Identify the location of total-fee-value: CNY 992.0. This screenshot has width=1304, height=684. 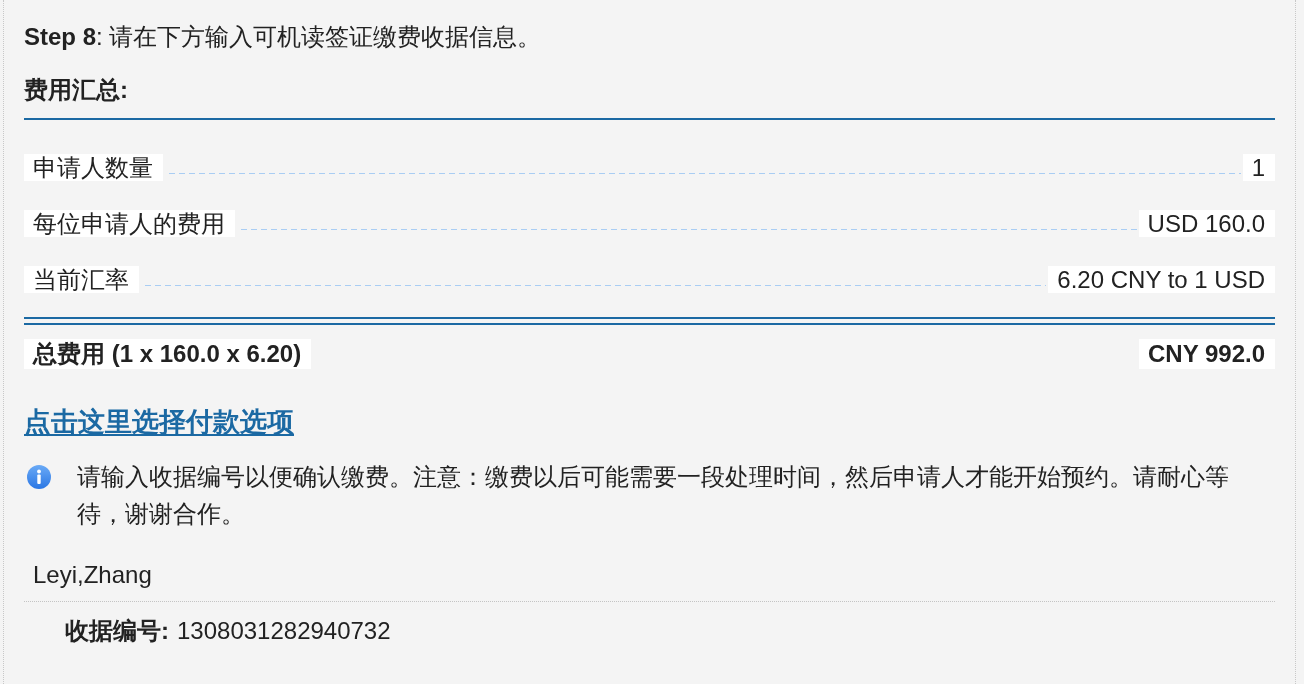
(1207, 354).